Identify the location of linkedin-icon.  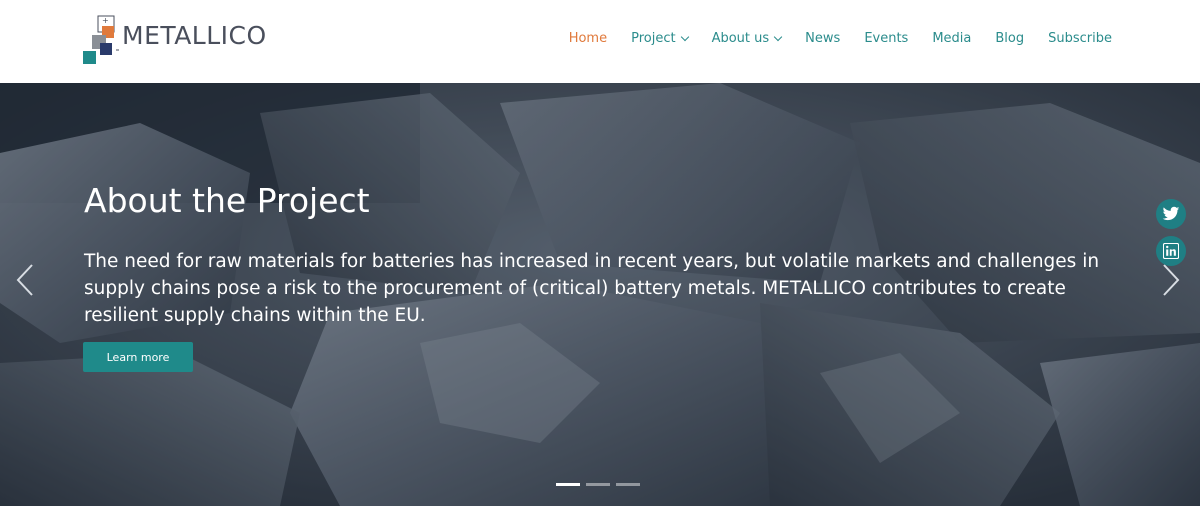
(1171, 251).